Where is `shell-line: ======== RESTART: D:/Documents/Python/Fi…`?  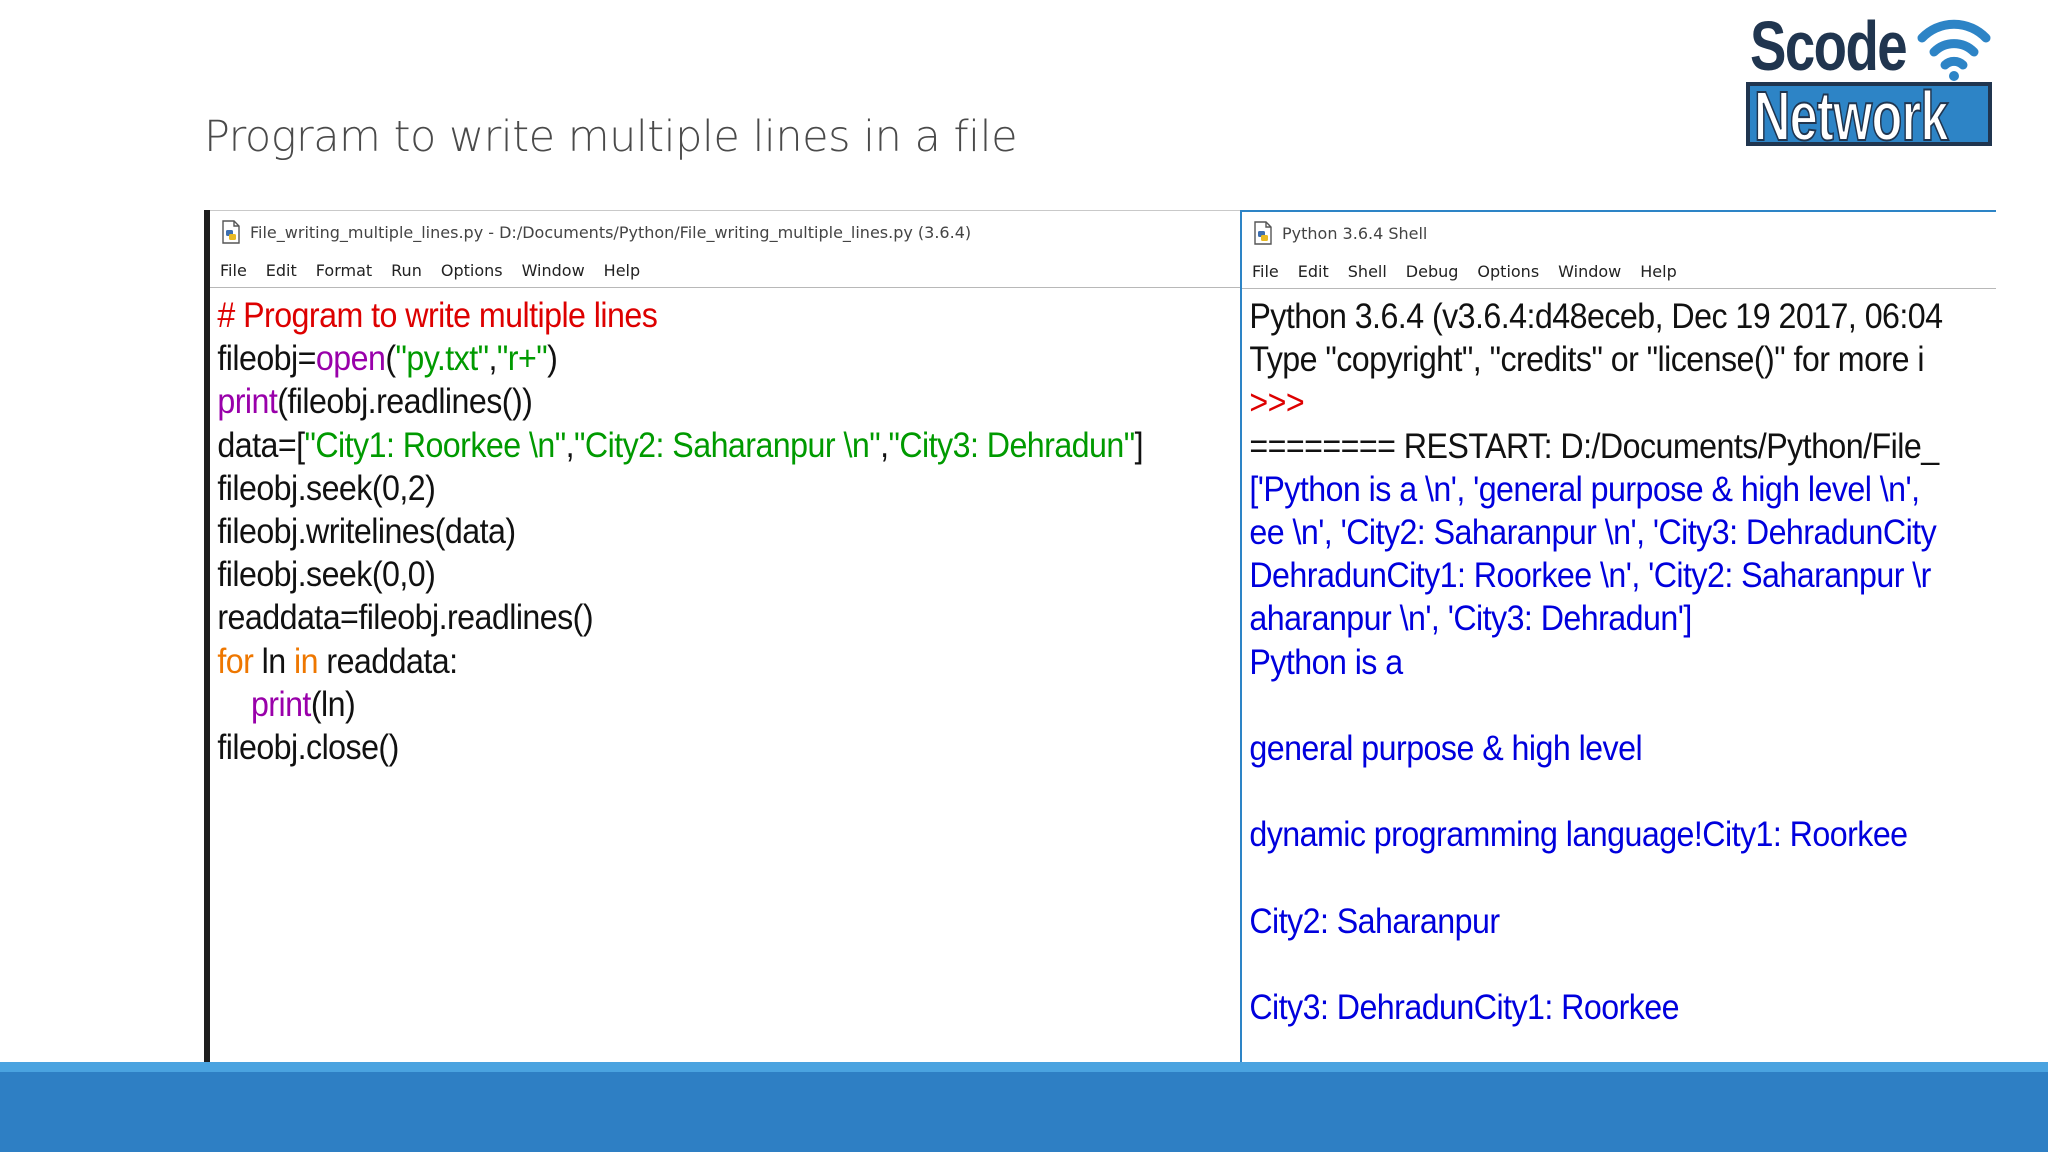 shell-line: ======== RESTART: D:/Documents/Python/Fi… is located at coordinates (1594, 446).